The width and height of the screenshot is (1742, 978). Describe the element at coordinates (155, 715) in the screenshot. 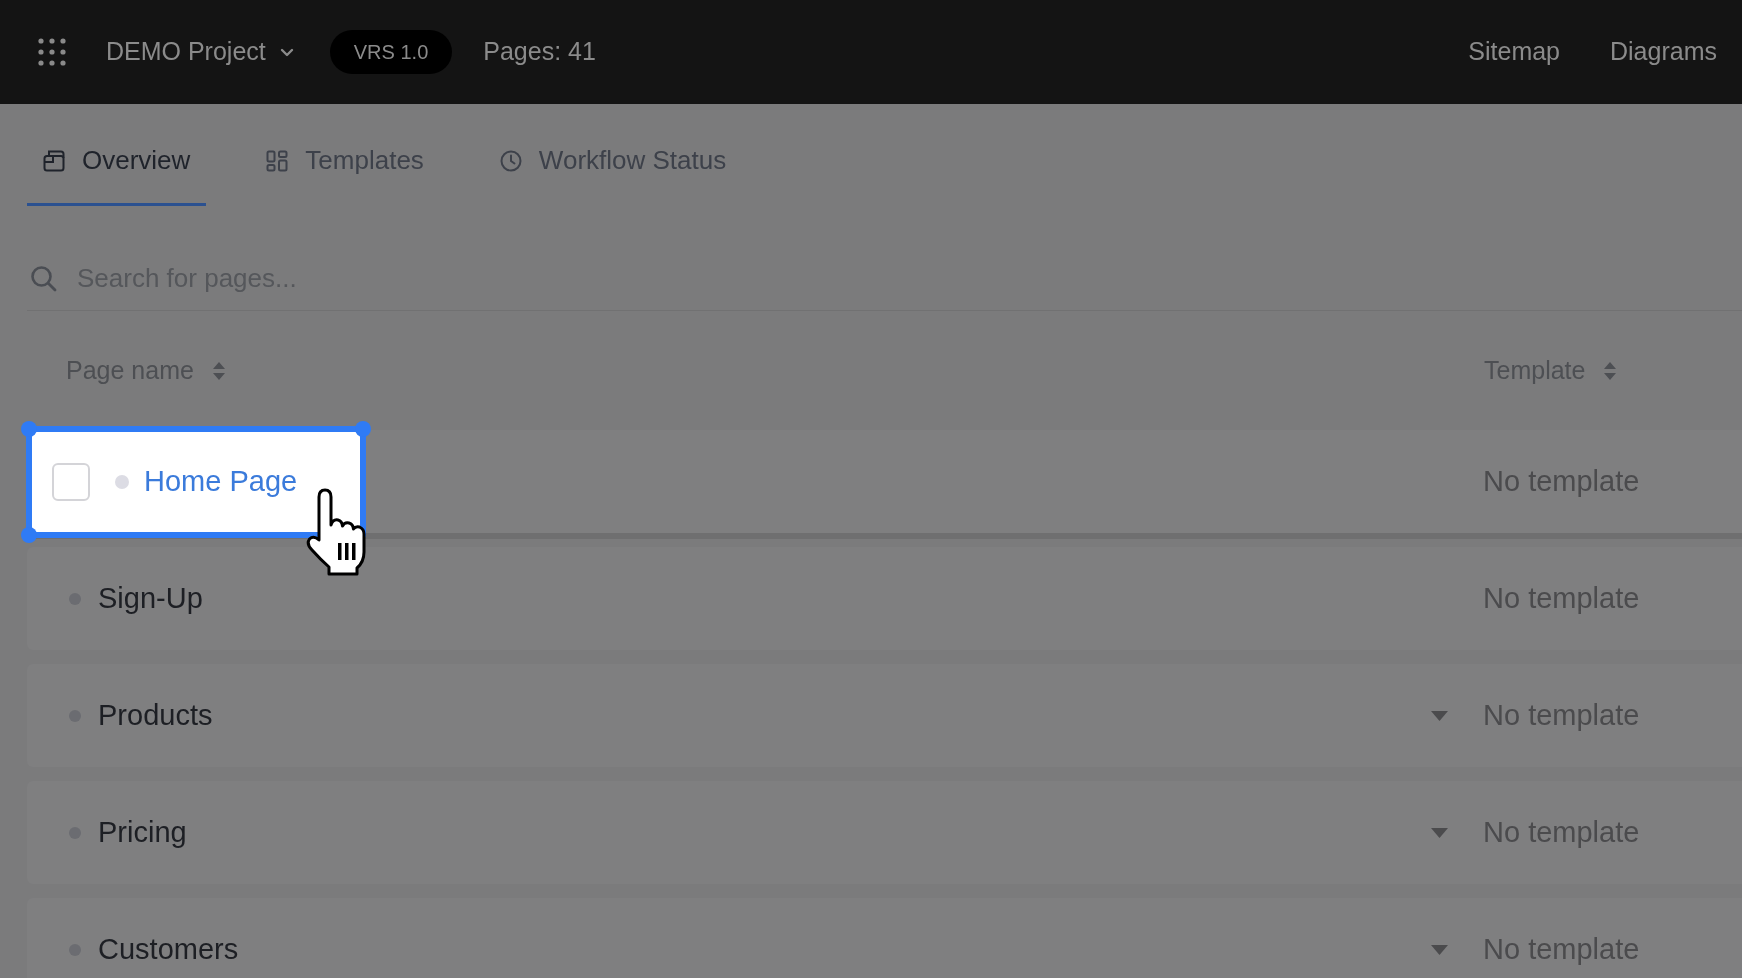

I see `page-name: Products` at that location.